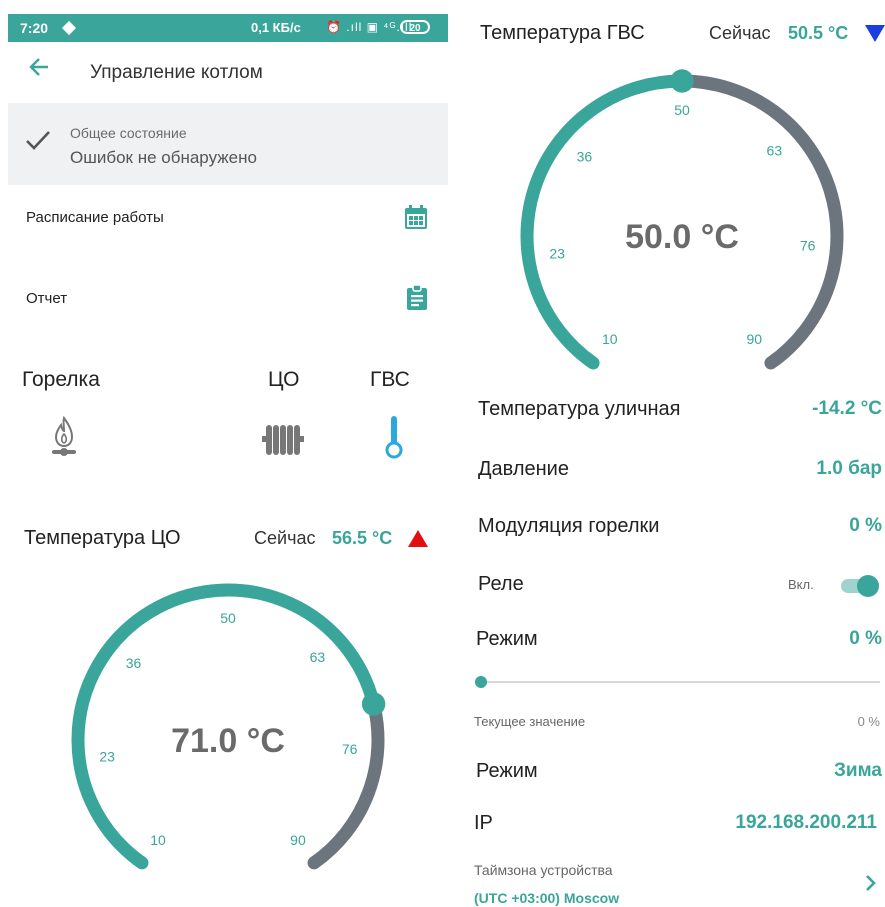  I want to click on gvs-temperature-title: Температура ГВС, so click(562, 33).